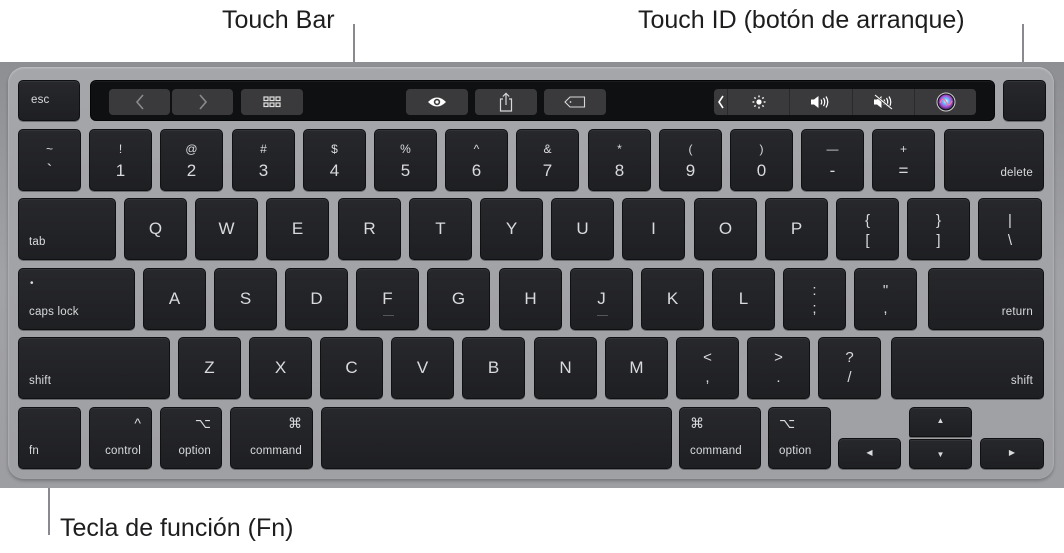 This screenshot has height=553, width=1064. What do you see at coordinates (849, 368) in the screenshot?
I see `punctuation-key: ? /` at bounding box center [849, 368].